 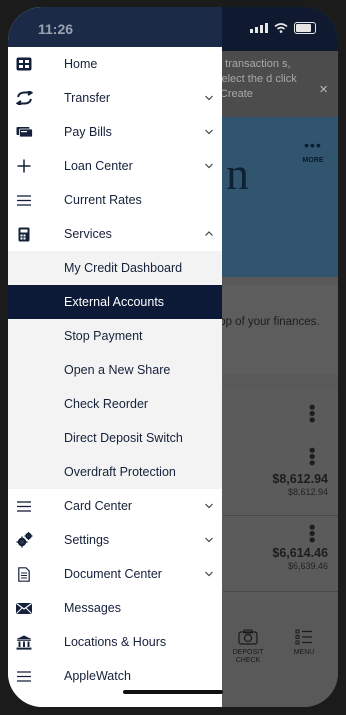 I want to click on menu-item-messages: Messages, so click(x=115, y=608).